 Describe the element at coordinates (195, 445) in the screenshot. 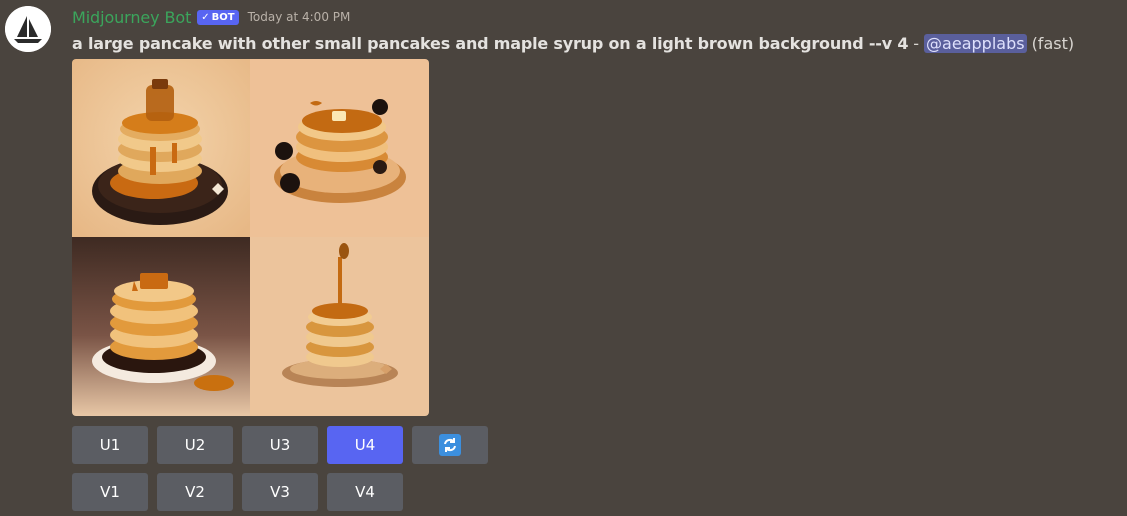

I see `u2-button: U2` at that location.